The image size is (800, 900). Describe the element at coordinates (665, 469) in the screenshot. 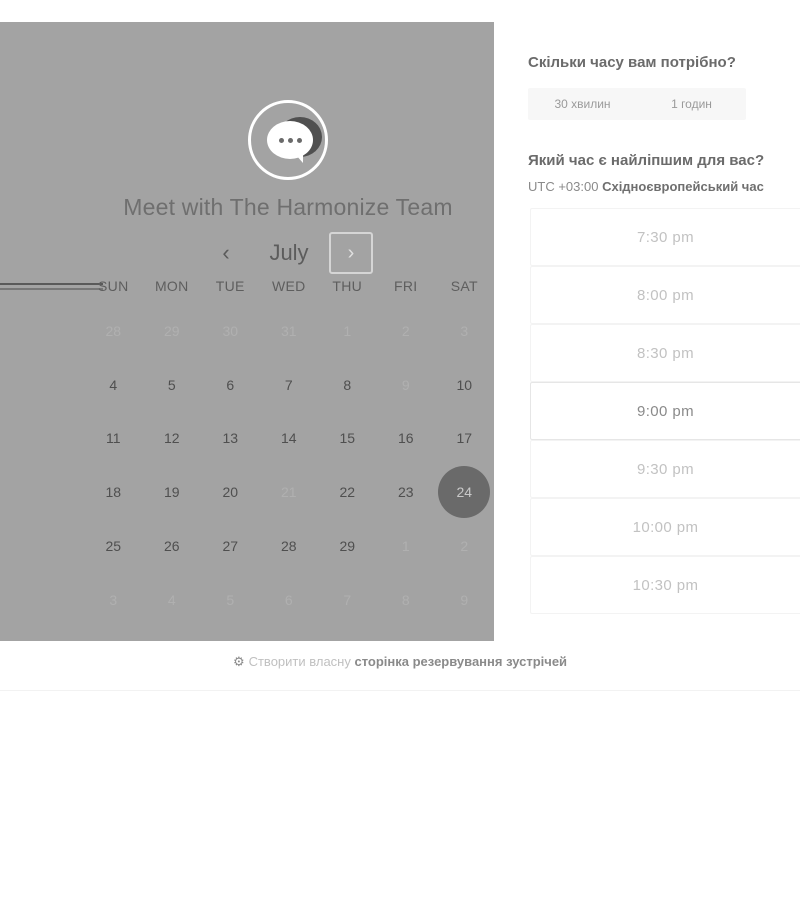

I see `time-slot-button: 9:30 pm` at that location.